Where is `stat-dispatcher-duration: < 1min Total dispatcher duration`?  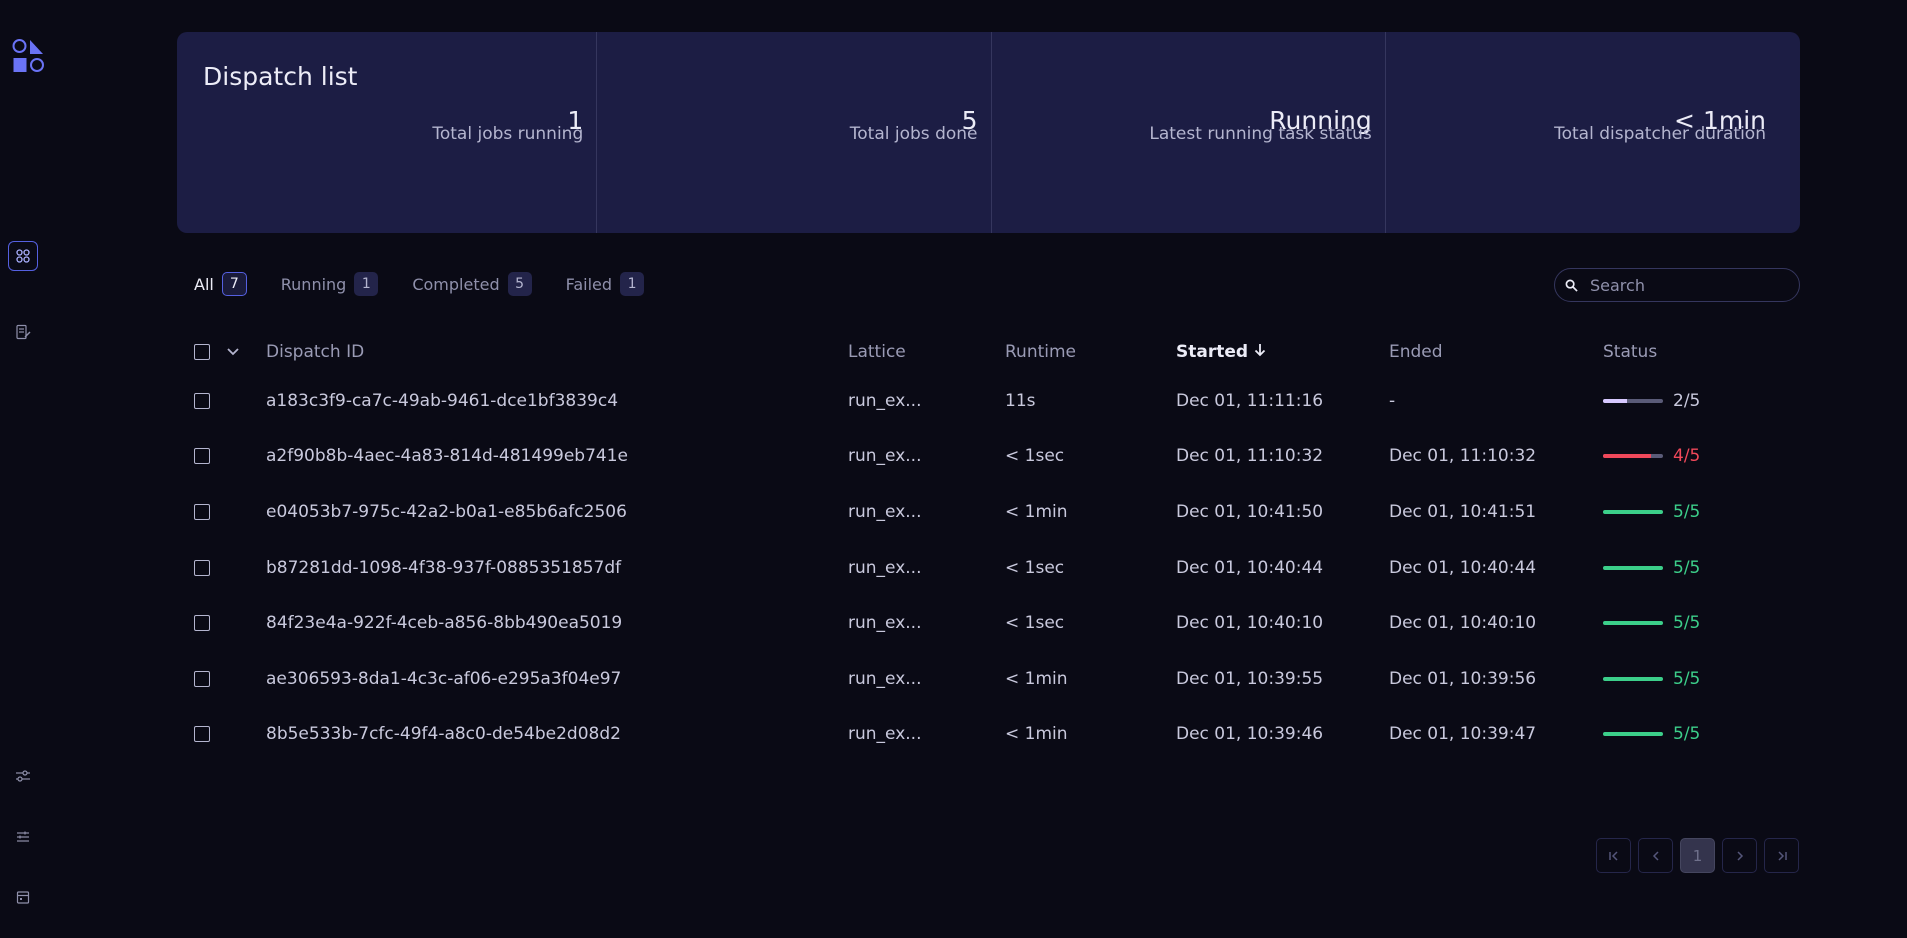 stat-dispatcher-duration: < 1min Total dispatcher duration is located at coordinates (1575, 132).